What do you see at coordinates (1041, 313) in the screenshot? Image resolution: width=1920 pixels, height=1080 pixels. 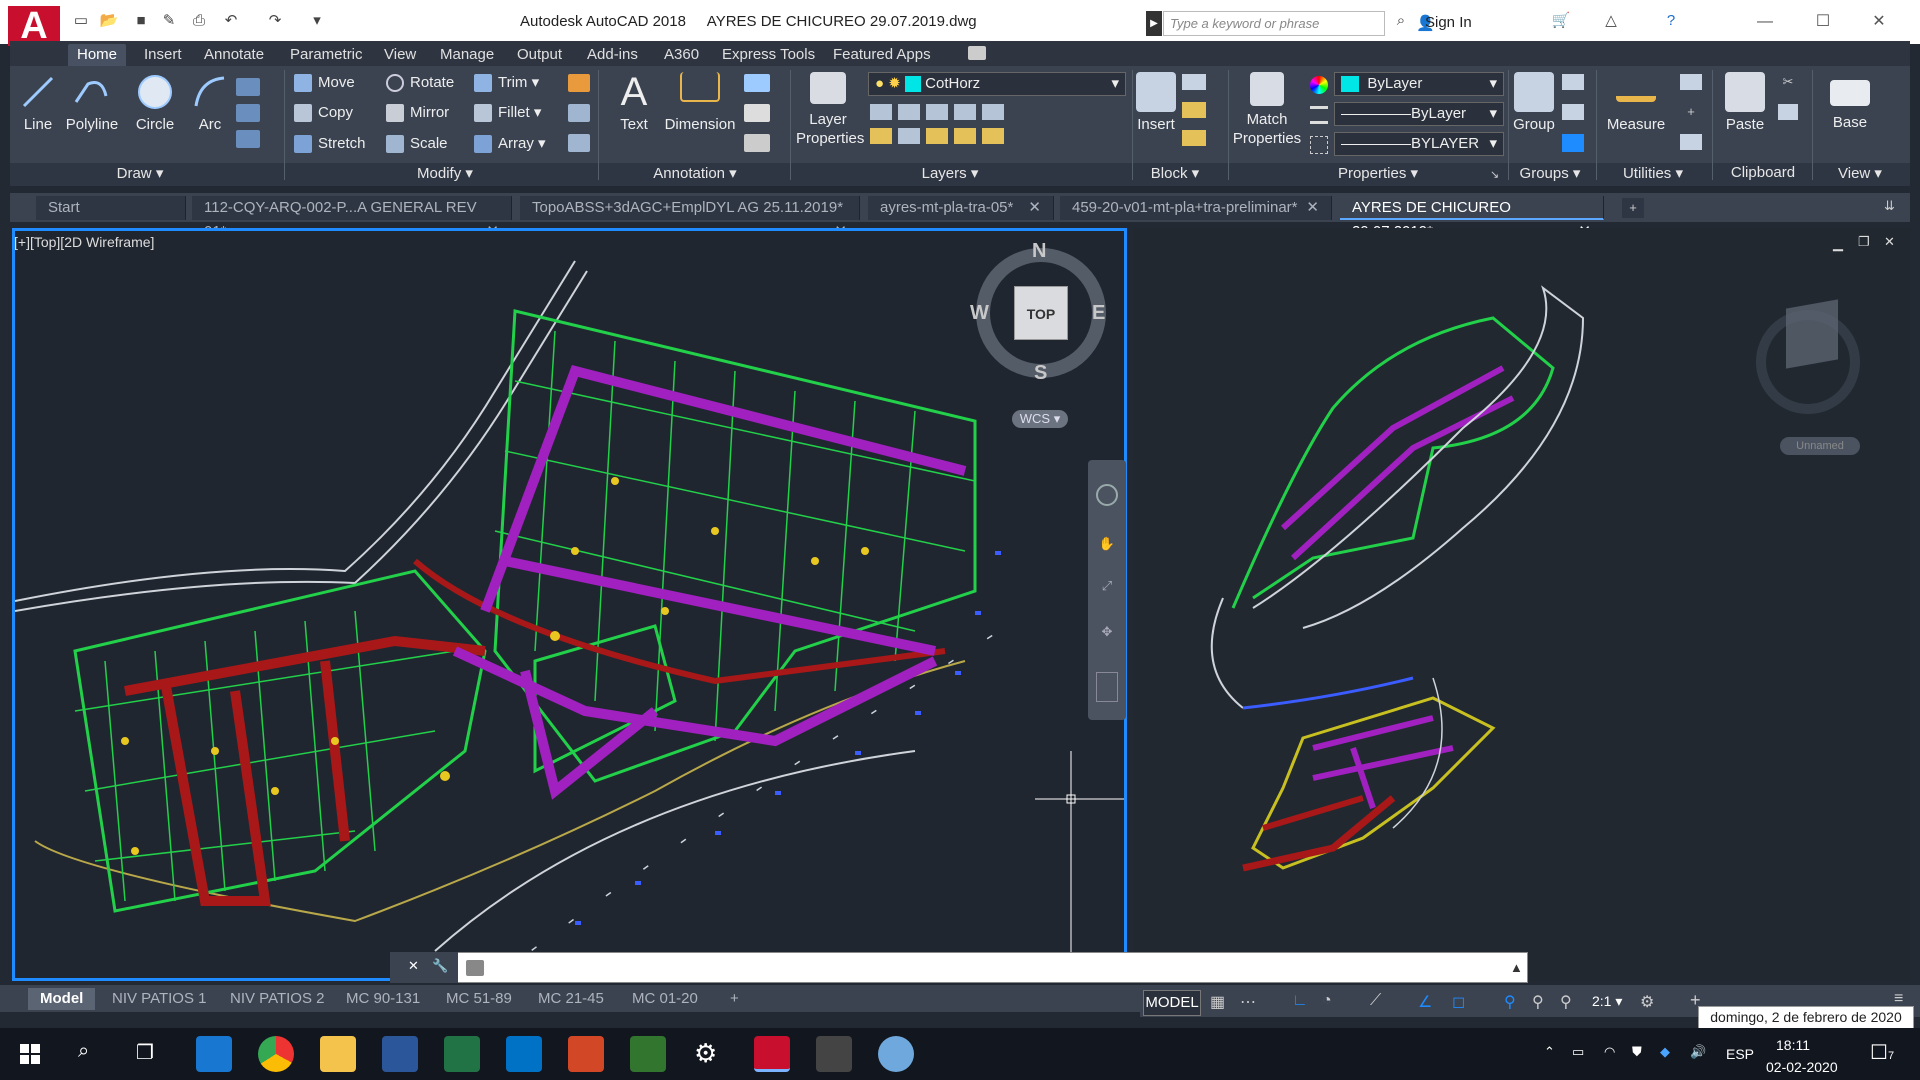 I see `viewcube-top-face: TOP` at bounding box center [1041, 313].